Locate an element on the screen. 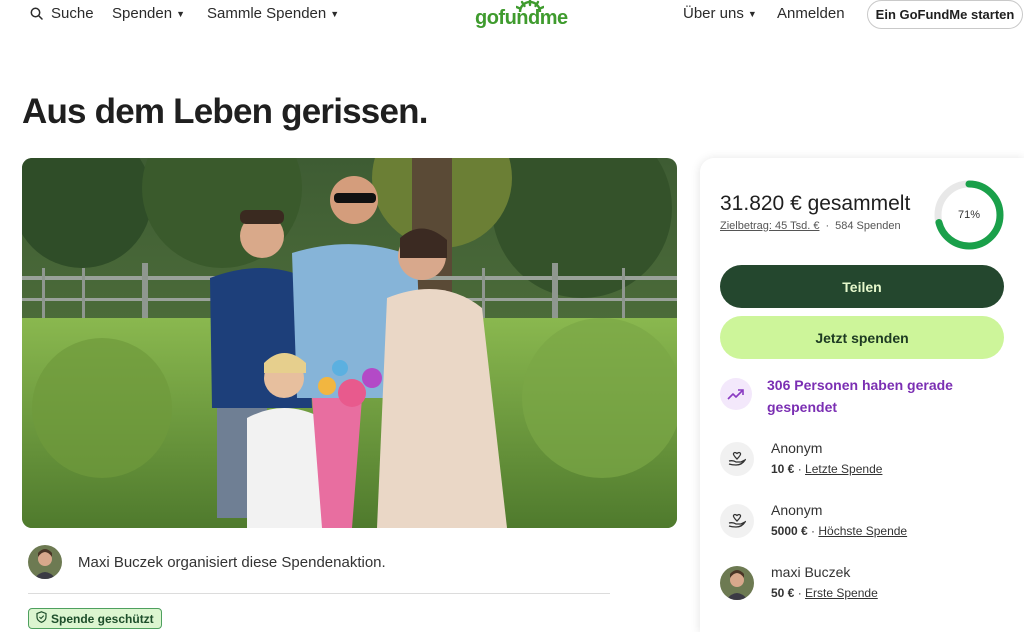 This screenshot has height=632, width=1024. nav-sammle-label: Sammle Spenden is located at coordinates (267, 13).